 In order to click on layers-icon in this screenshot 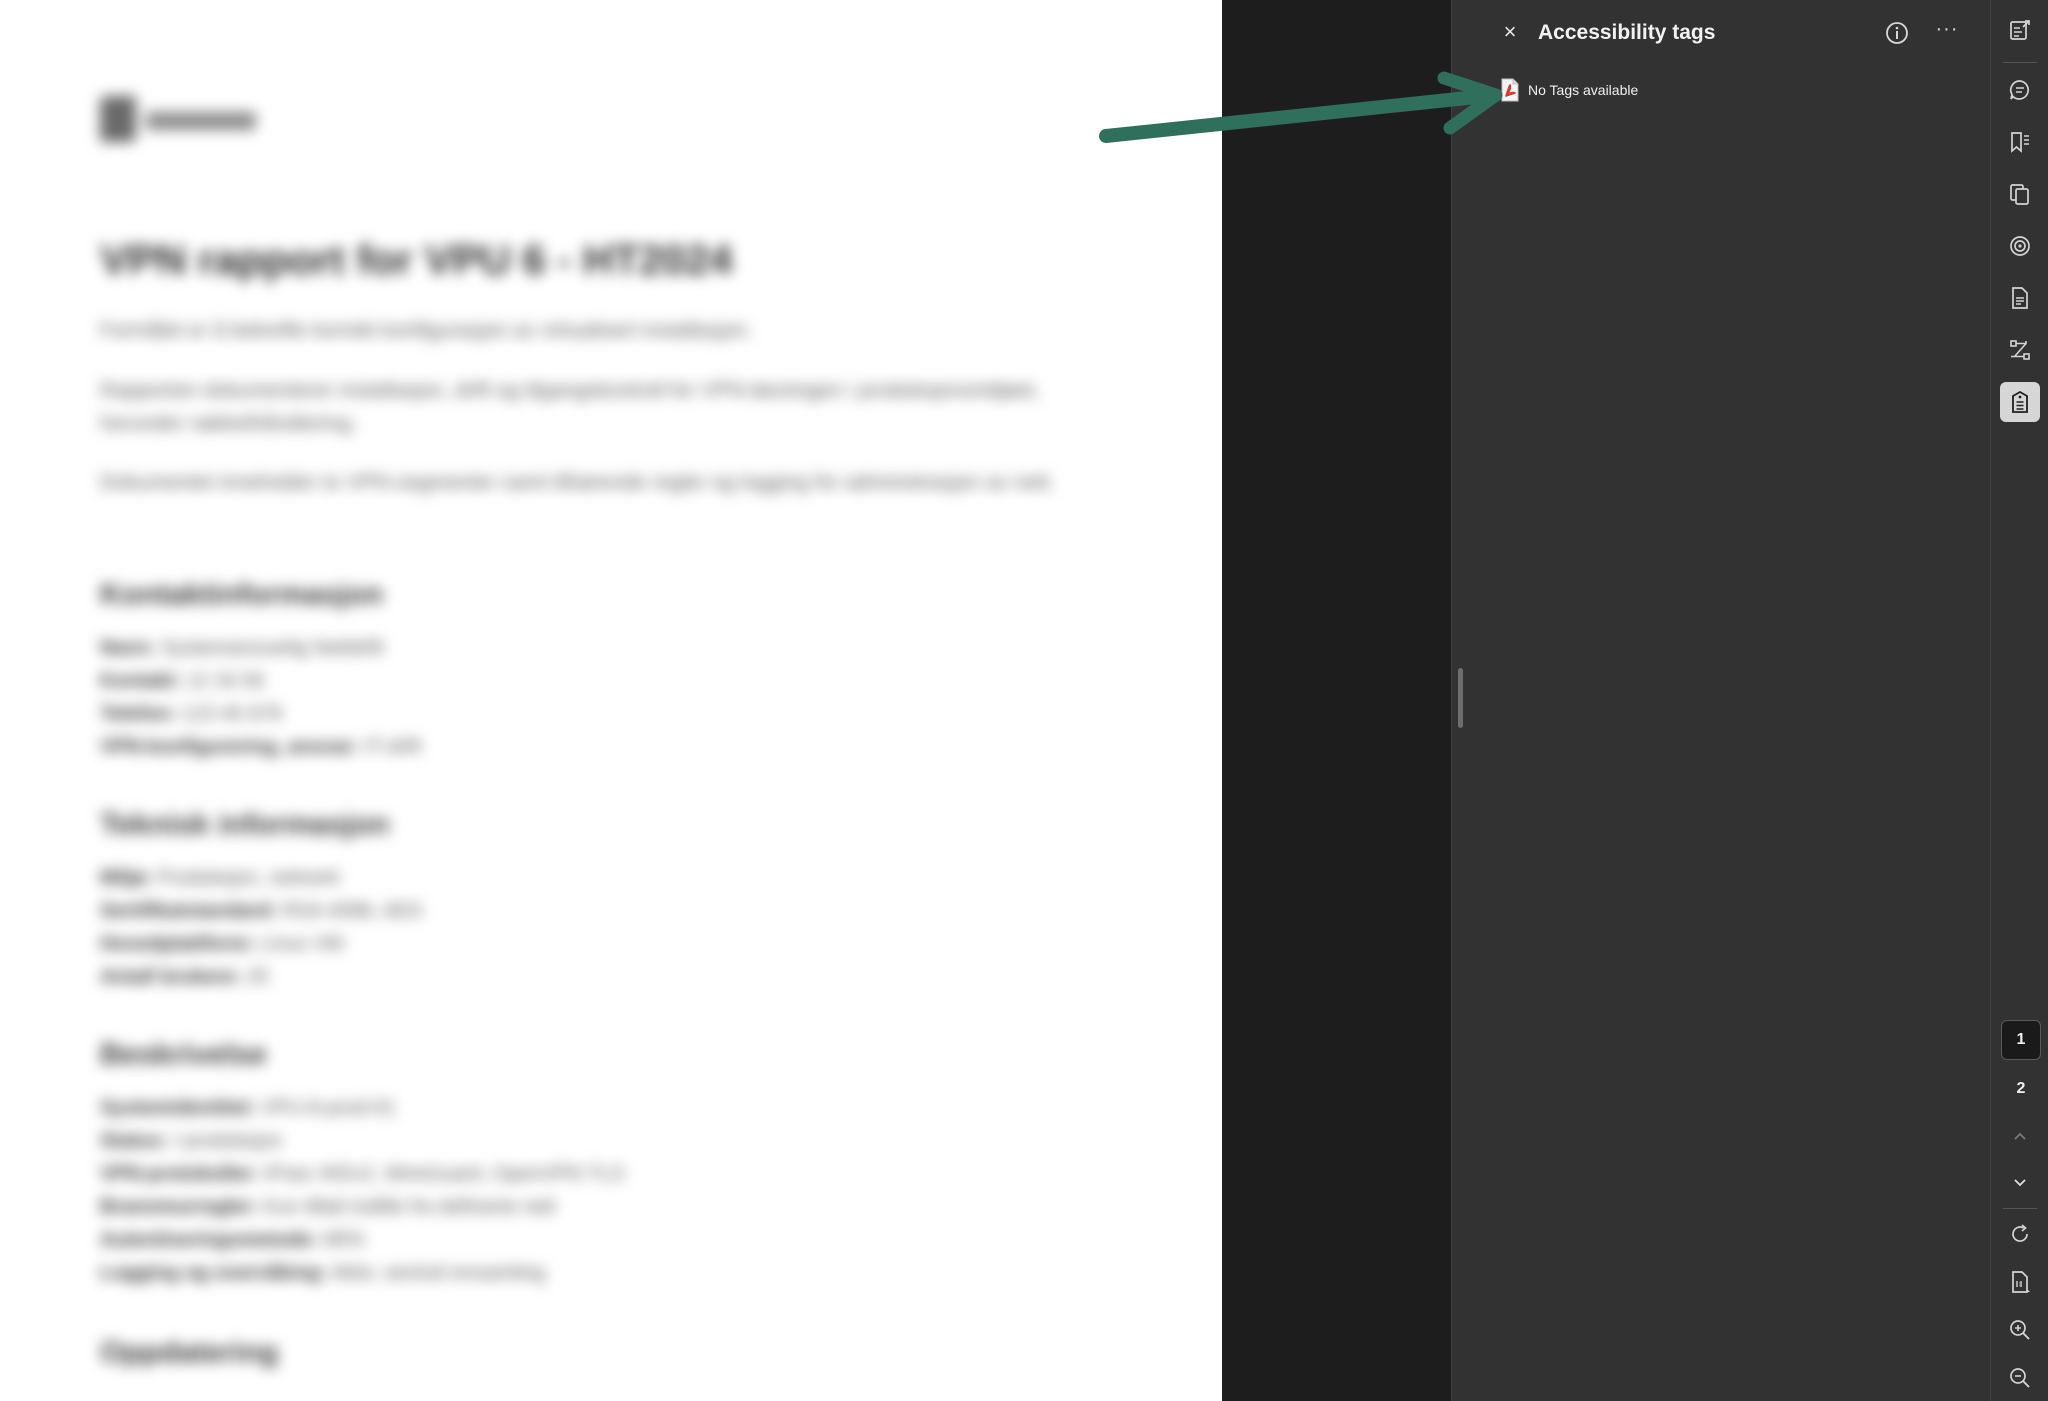, I will do `click(2020, 246)`.